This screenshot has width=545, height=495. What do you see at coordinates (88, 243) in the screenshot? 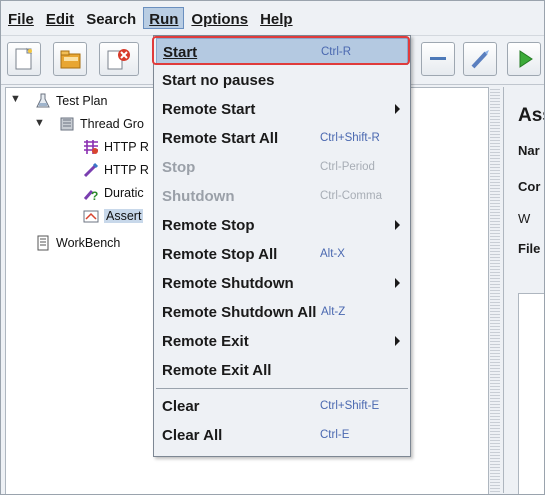
I see `tree-label: WorkBench` at bounding box center [88, 243].